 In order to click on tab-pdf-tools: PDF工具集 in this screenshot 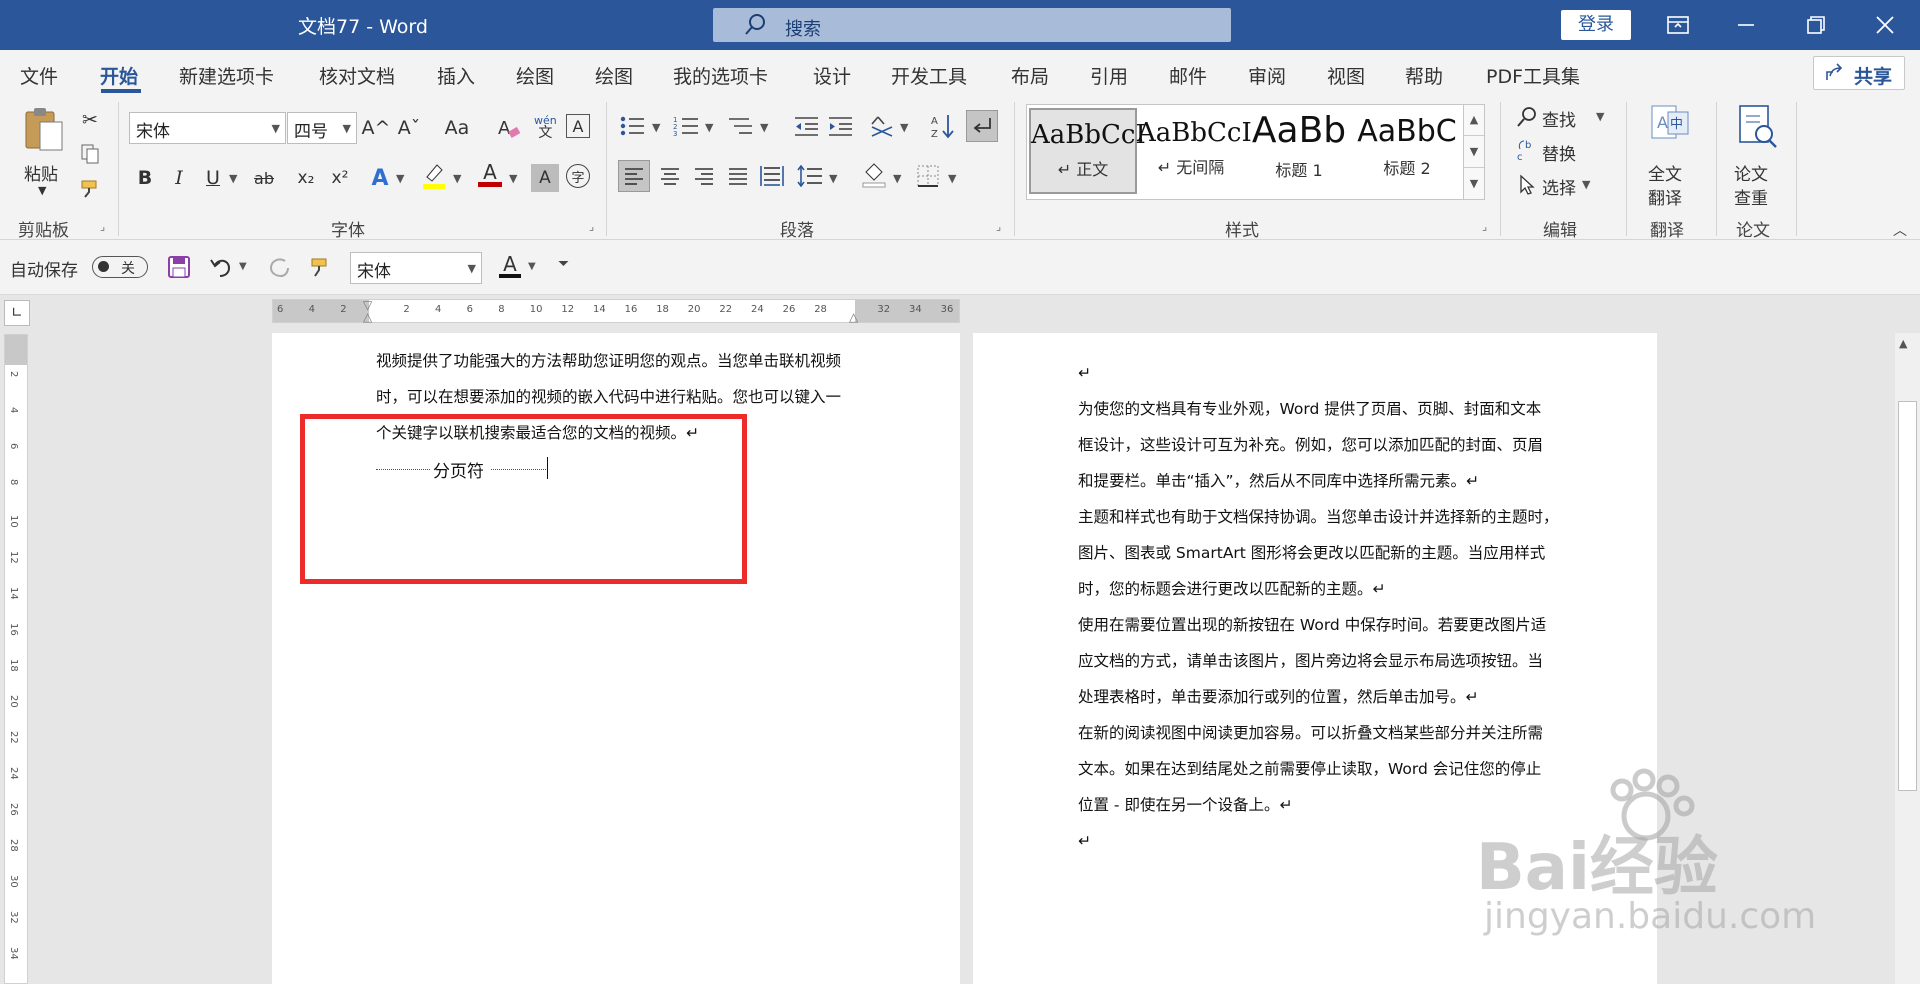, I will do `click(1533, 75)`.